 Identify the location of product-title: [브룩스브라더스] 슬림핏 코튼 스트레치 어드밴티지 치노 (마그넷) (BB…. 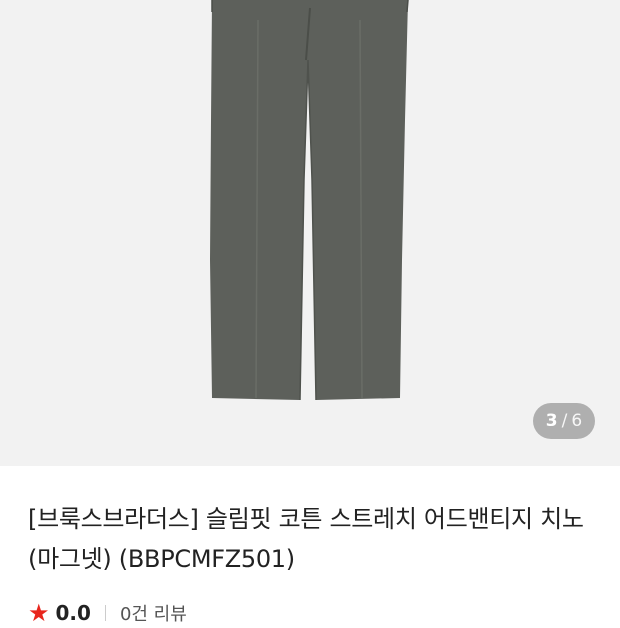
(306, 539).